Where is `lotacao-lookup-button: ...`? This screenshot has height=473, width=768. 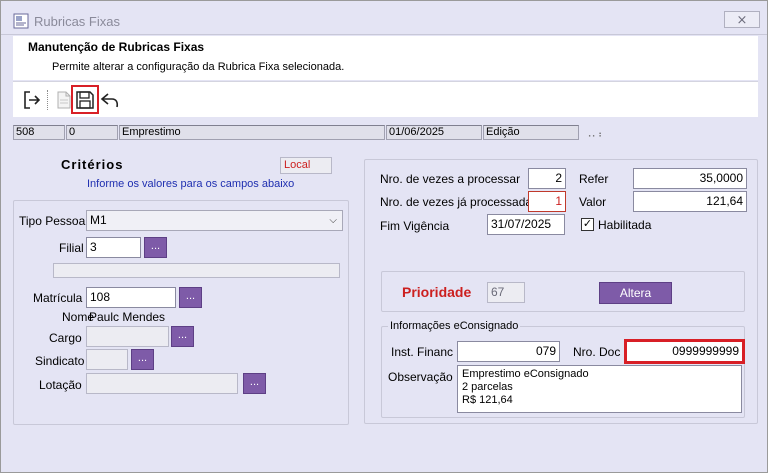 lotacao-lookup-button: ... is located at coordinates (254, 383).